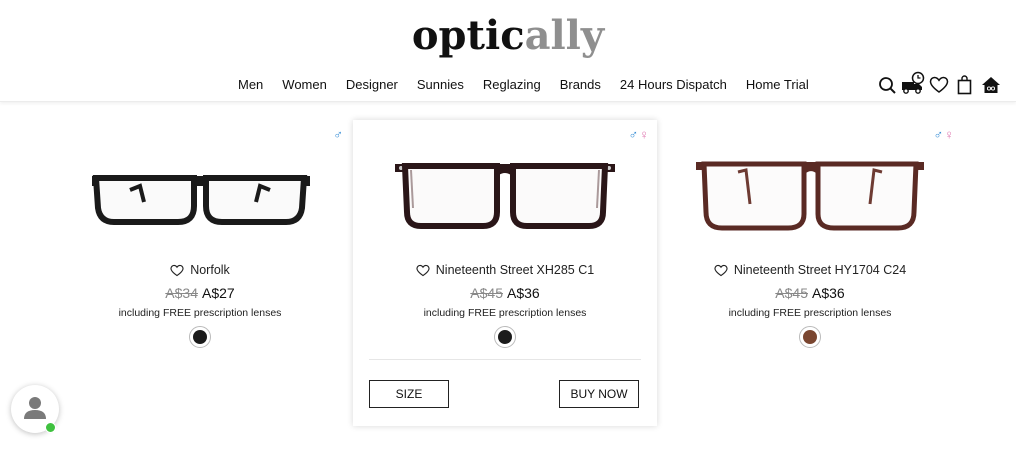 The height and width of the screenshot is (450, 1016). I want to click on live-chat-button, so click(35, 409).